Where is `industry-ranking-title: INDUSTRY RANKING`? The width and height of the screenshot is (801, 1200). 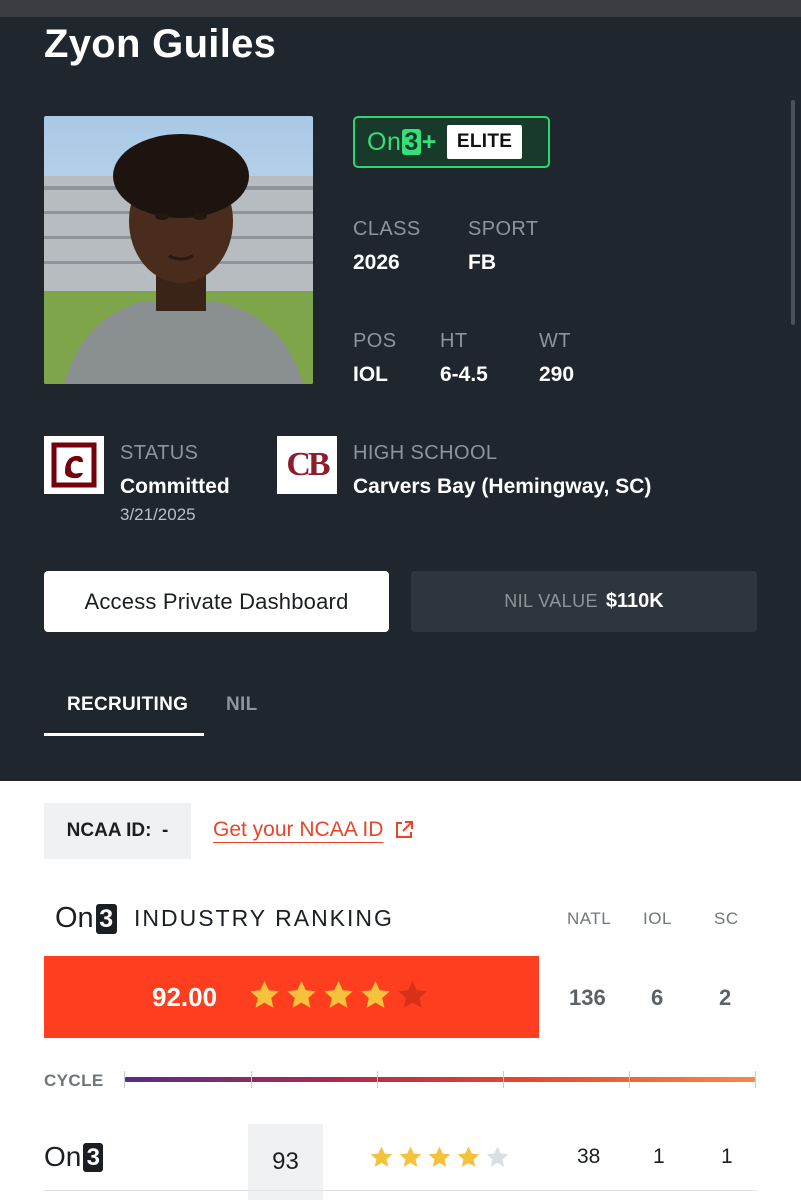 industry-ranking-title: INDUSTRY RANKING is located at coordinates (264, 918).